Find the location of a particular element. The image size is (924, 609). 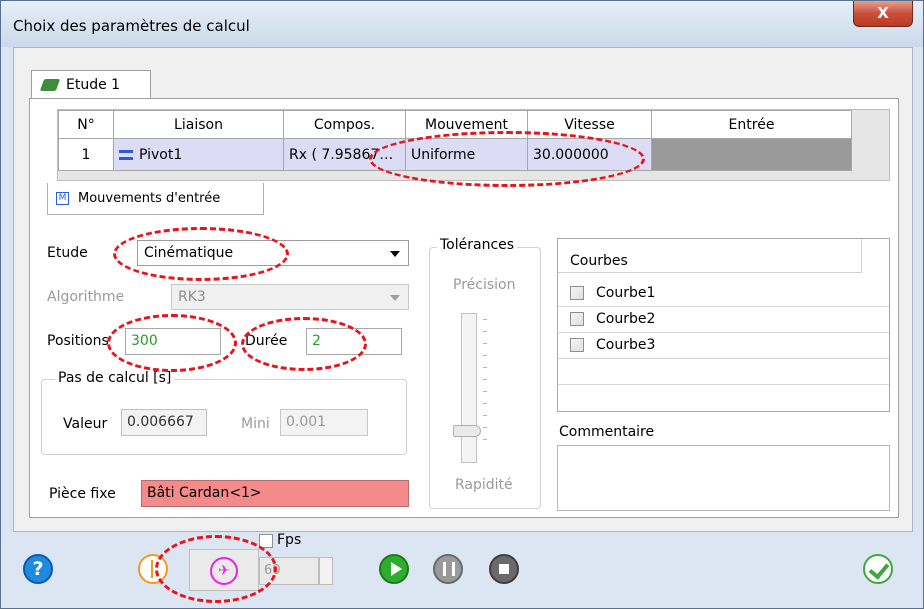

commentaire-label: Commentaire is located at coordinates (607, 432).